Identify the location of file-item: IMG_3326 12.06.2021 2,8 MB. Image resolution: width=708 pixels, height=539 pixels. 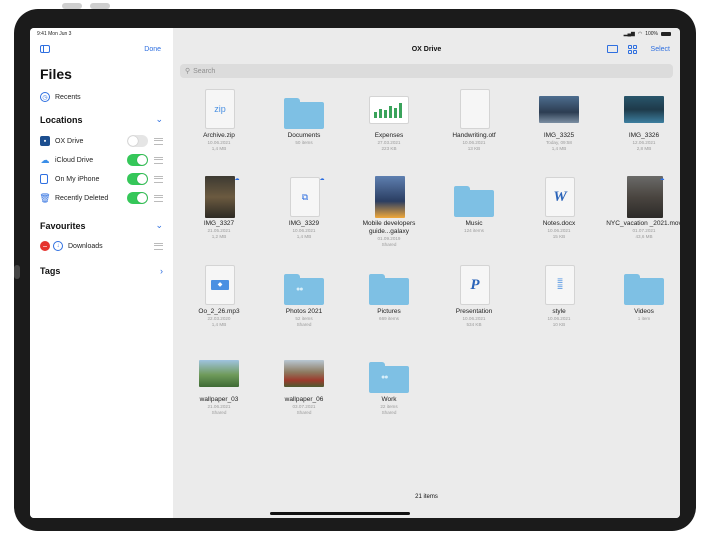
(642, 120).